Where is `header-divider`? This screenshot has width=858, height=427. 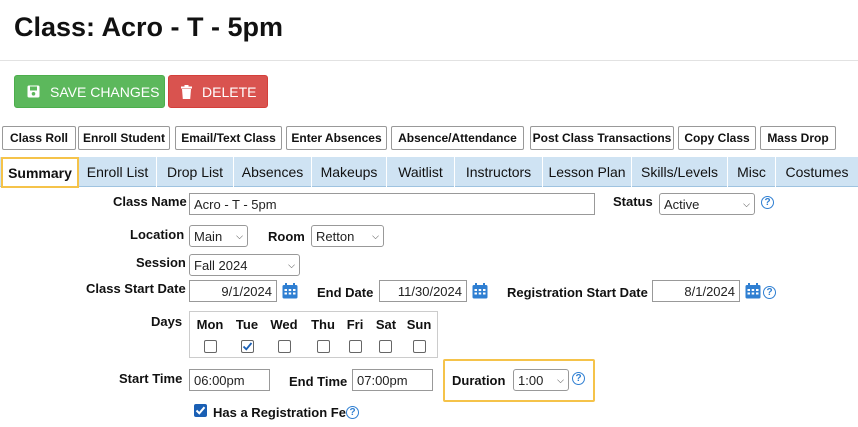 header-divider is located at coordinates (429, 60).